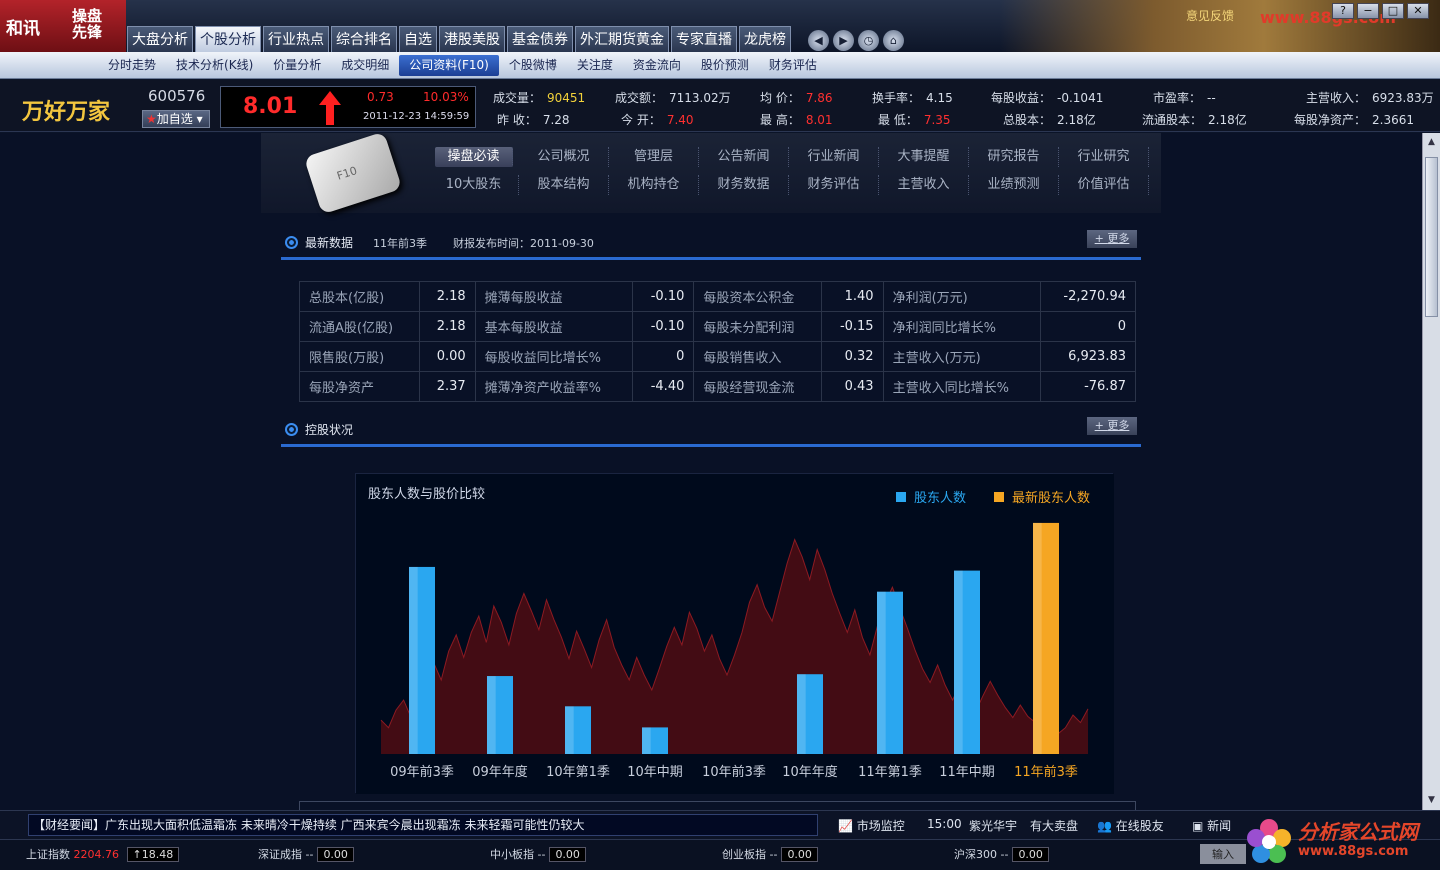  What do you see at coordinates (780, 120) in the screenshot?
I see `quote-field-label: 最 高：` at bounding box center [780, 120].